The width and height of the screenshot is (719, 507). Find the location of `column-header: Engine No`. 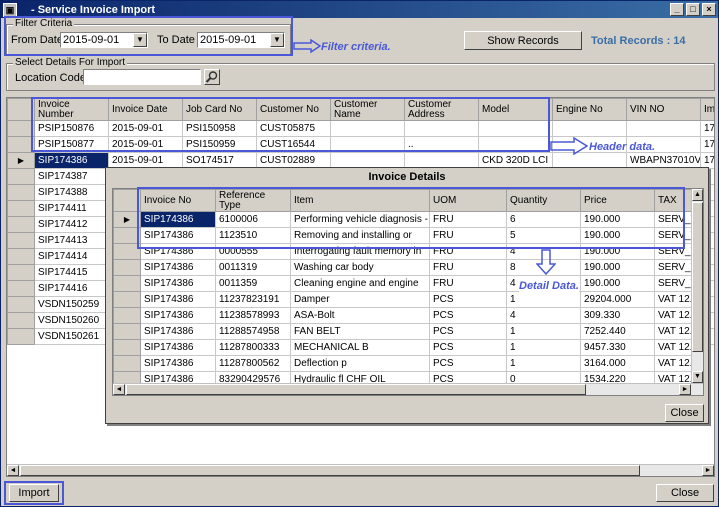

column-header: Engine No is located at coordinates (589, 109).